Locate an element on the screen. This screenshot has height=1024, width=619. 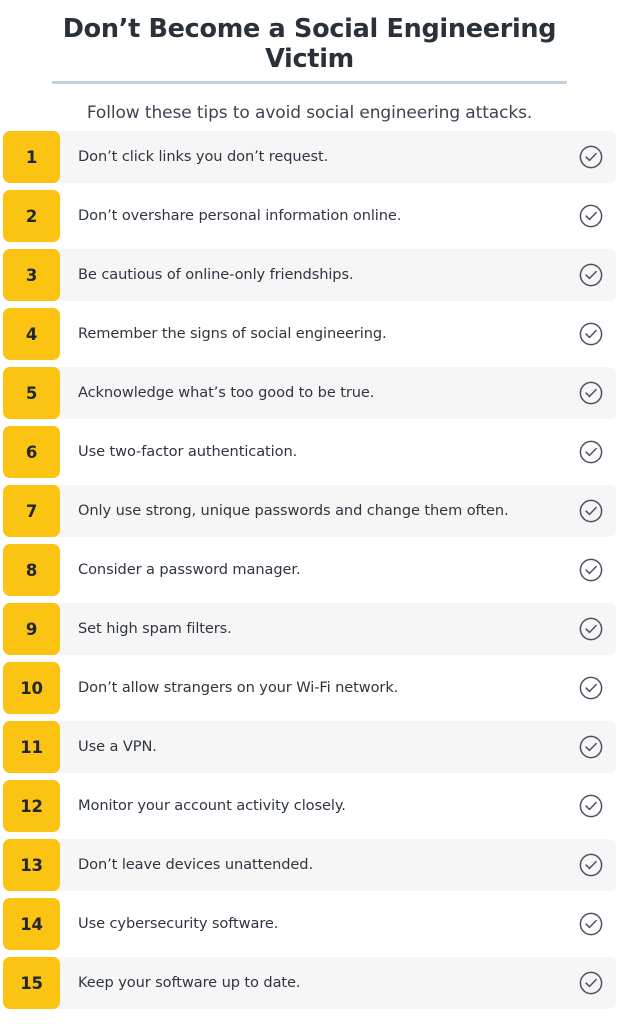
list-item: 13 Don’t leave devices unattended. is located at coordinates (309, 865).